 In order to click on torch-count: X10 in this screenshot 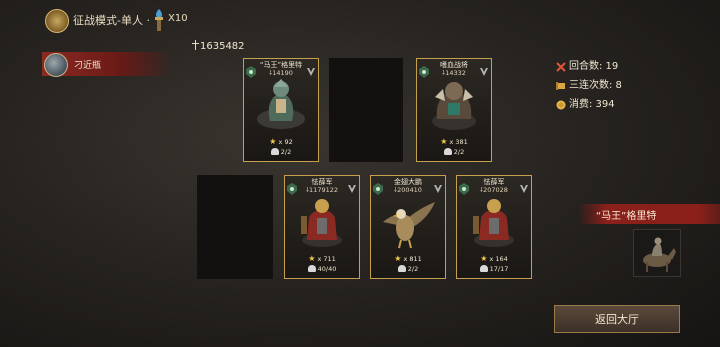, I will do `click(178, 18)`.